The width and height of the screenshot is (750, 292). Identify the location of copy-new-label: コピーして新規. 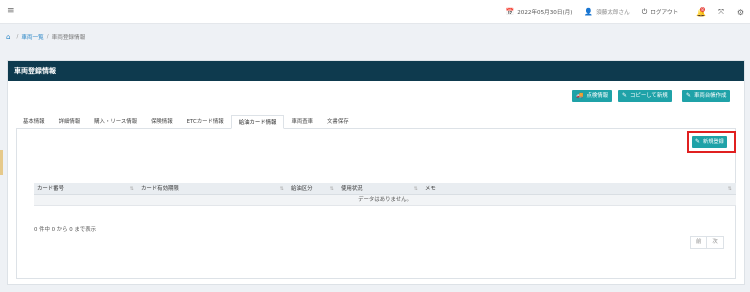
(649, 96).